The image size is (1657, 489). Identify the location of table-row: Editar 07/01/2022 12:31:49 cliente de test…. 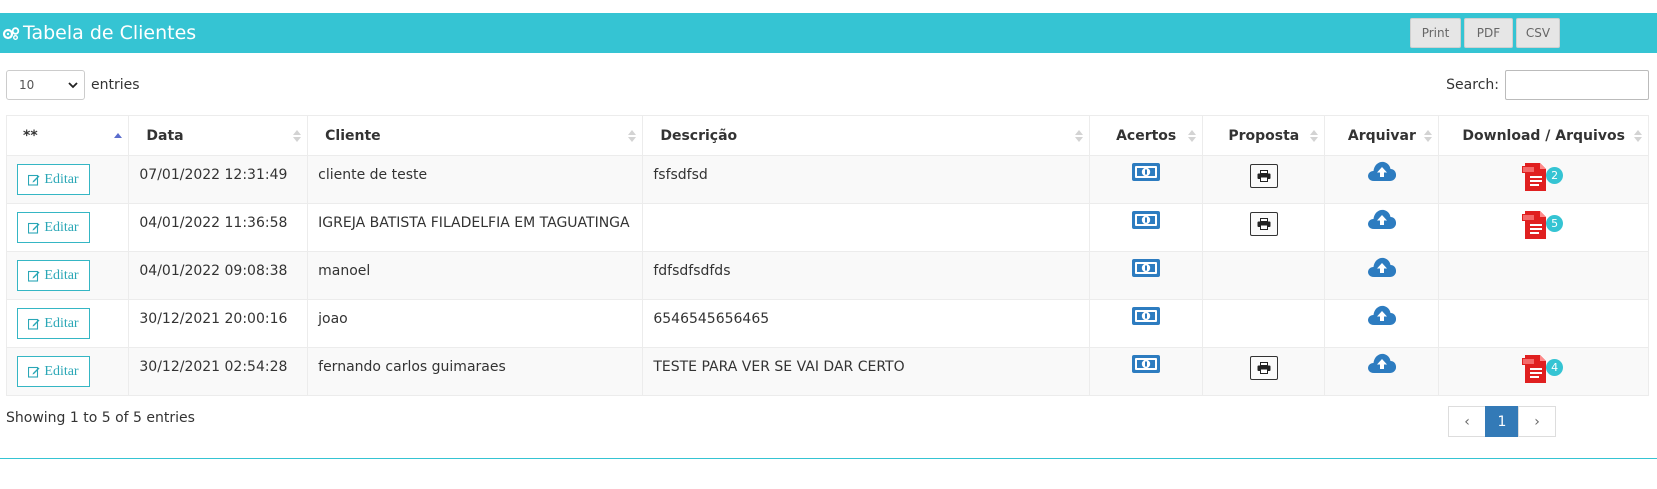
(827, 179).